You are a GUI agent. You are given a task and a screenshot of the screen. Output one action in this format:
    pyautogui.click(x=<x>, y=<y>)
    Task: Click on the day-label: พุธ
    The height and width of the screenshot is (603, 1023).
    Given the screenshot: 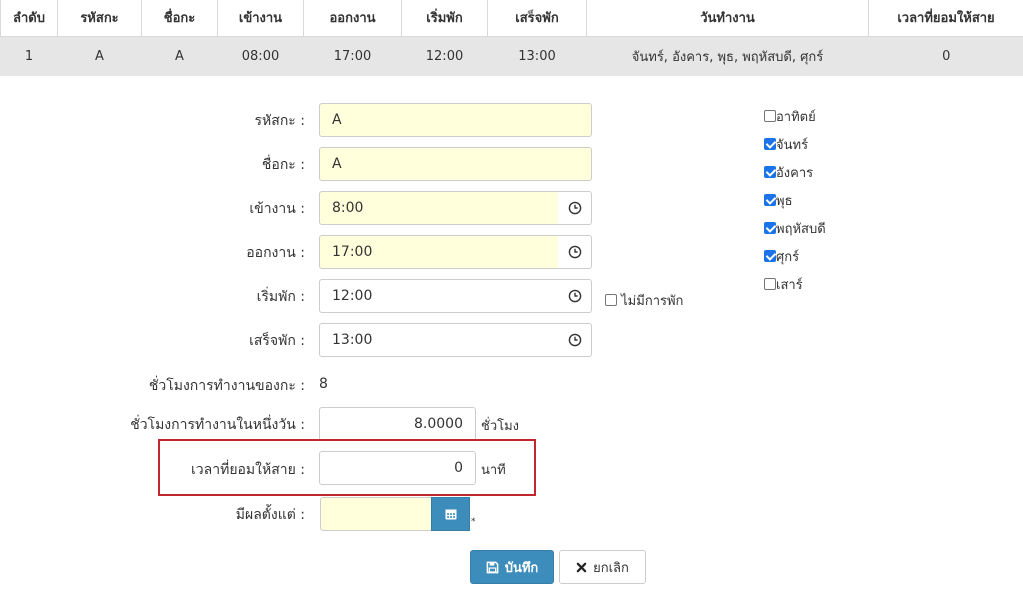 What is the action you would take?
    pyautogui.click(x=784, y=201)
    